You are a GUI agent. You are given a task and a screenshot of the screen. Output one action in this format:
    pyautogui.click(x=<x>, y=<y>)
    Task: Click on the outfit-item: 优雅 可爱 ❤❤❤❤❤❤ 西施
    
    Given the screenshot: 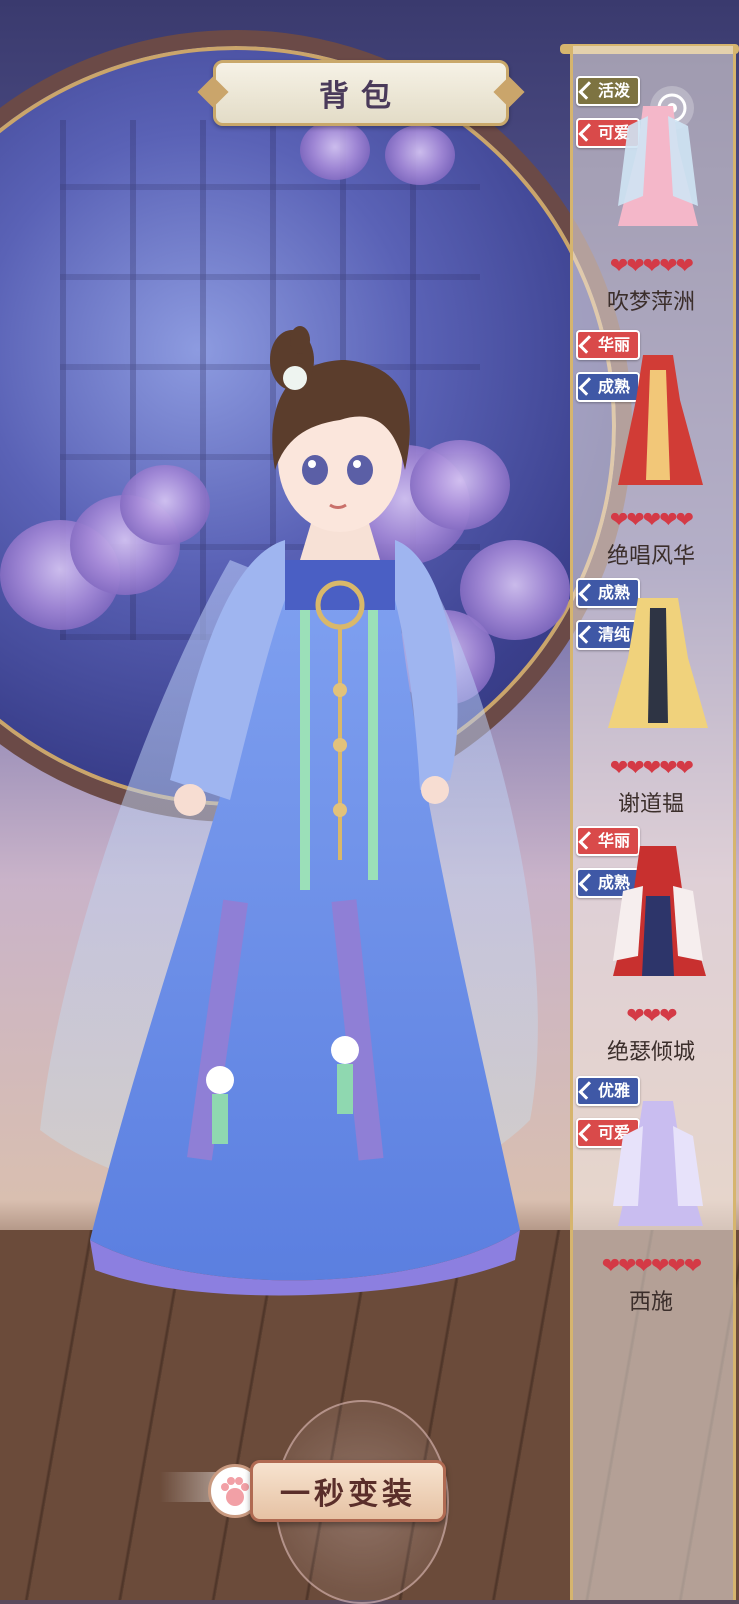 What is the action you would take?
    pyautogui.click(x=651, y=1201)
    